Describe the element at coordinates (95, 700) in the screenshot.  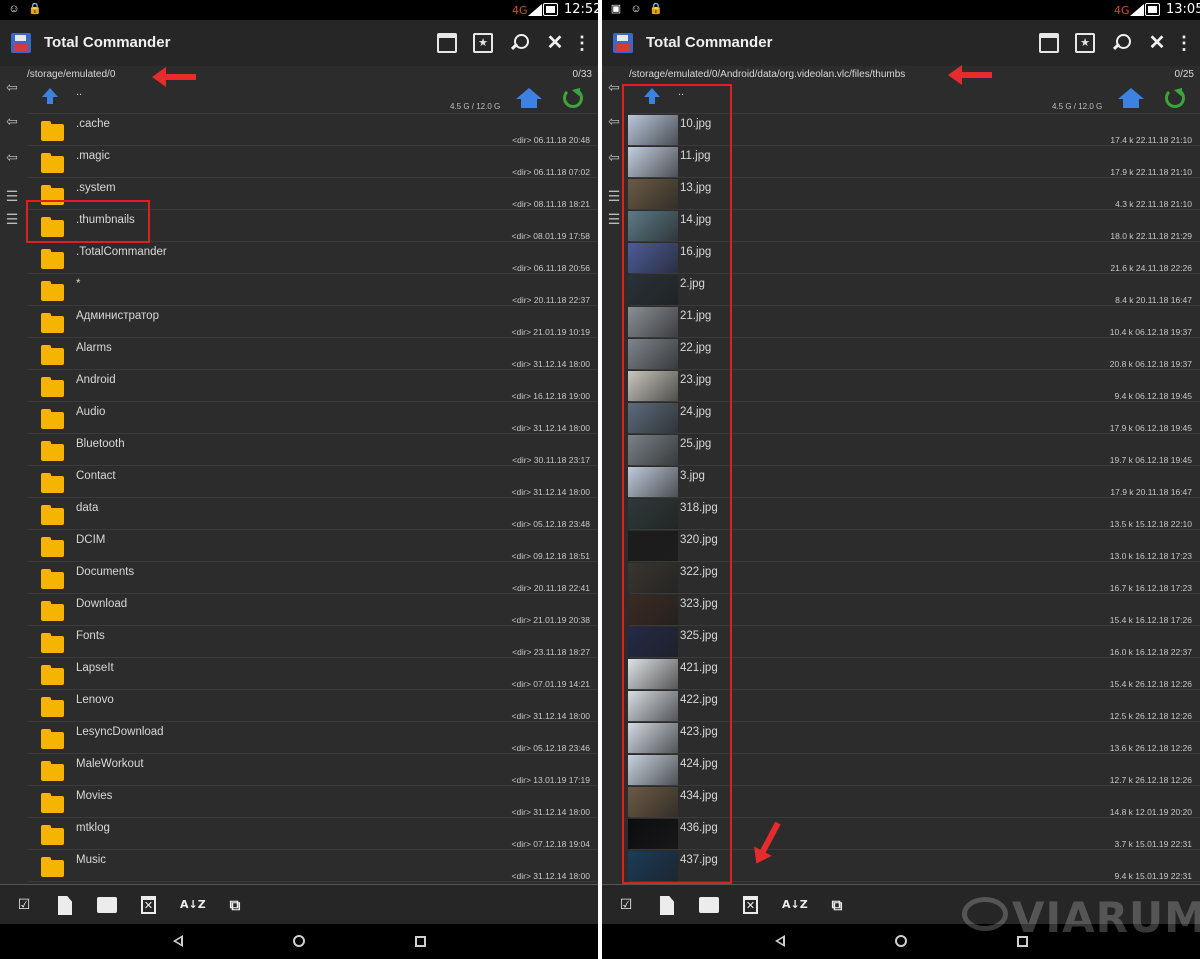
I see `file-name: Lenovo` at that location.